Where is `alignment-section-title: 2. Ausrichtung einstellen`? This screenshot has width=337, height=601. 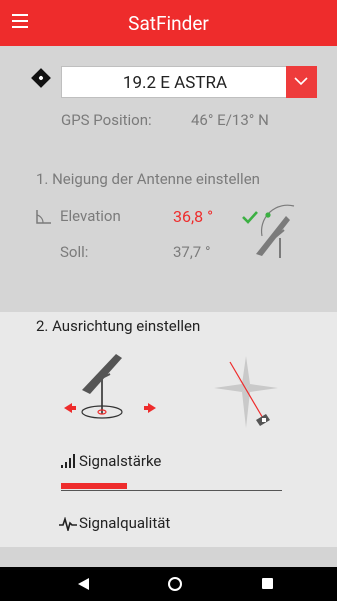 alignment-section-title: 2. Ausrichtung einstellen is located at coordinates (118, 326).